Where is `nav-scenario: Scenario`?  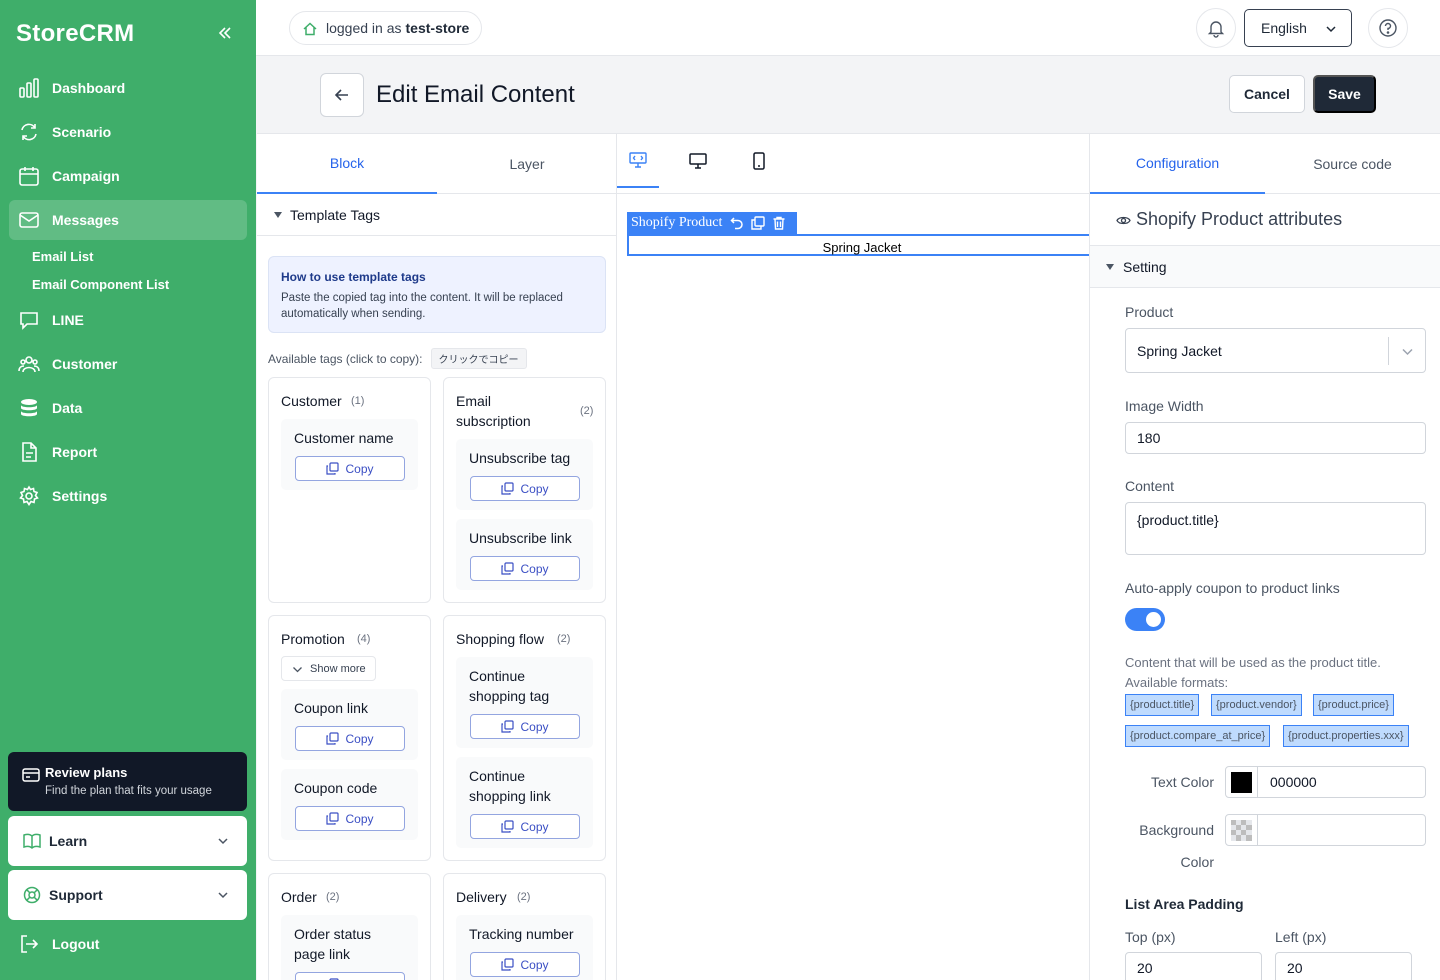
nav-scenario: Scenario is located at coordinates (128, 132).